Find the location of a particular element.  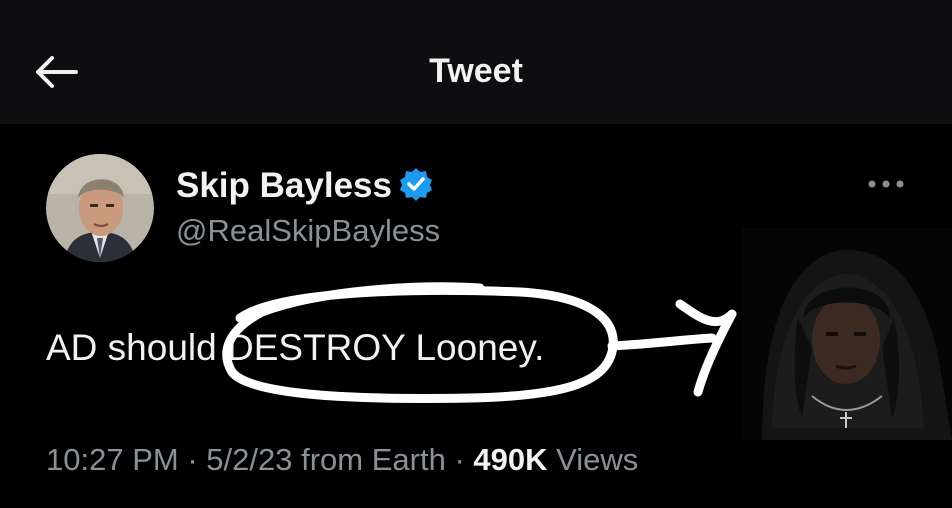

author-display-name: Skip Bayless is located at coordinates (284, 186).